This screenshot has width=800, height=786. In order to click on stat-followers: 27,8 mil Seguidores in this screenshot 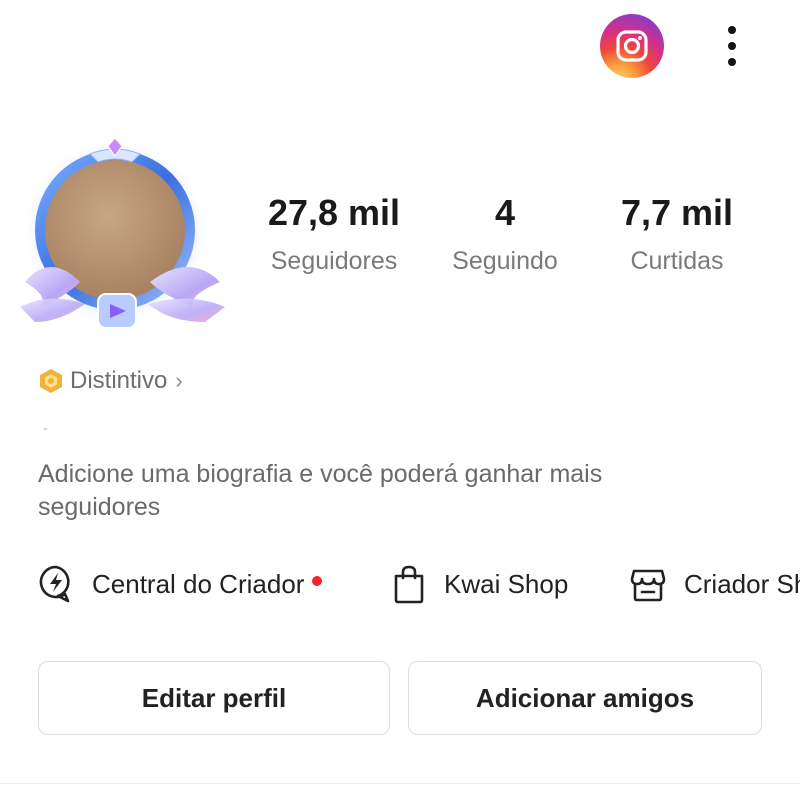, I will do `click(334, 235)`.